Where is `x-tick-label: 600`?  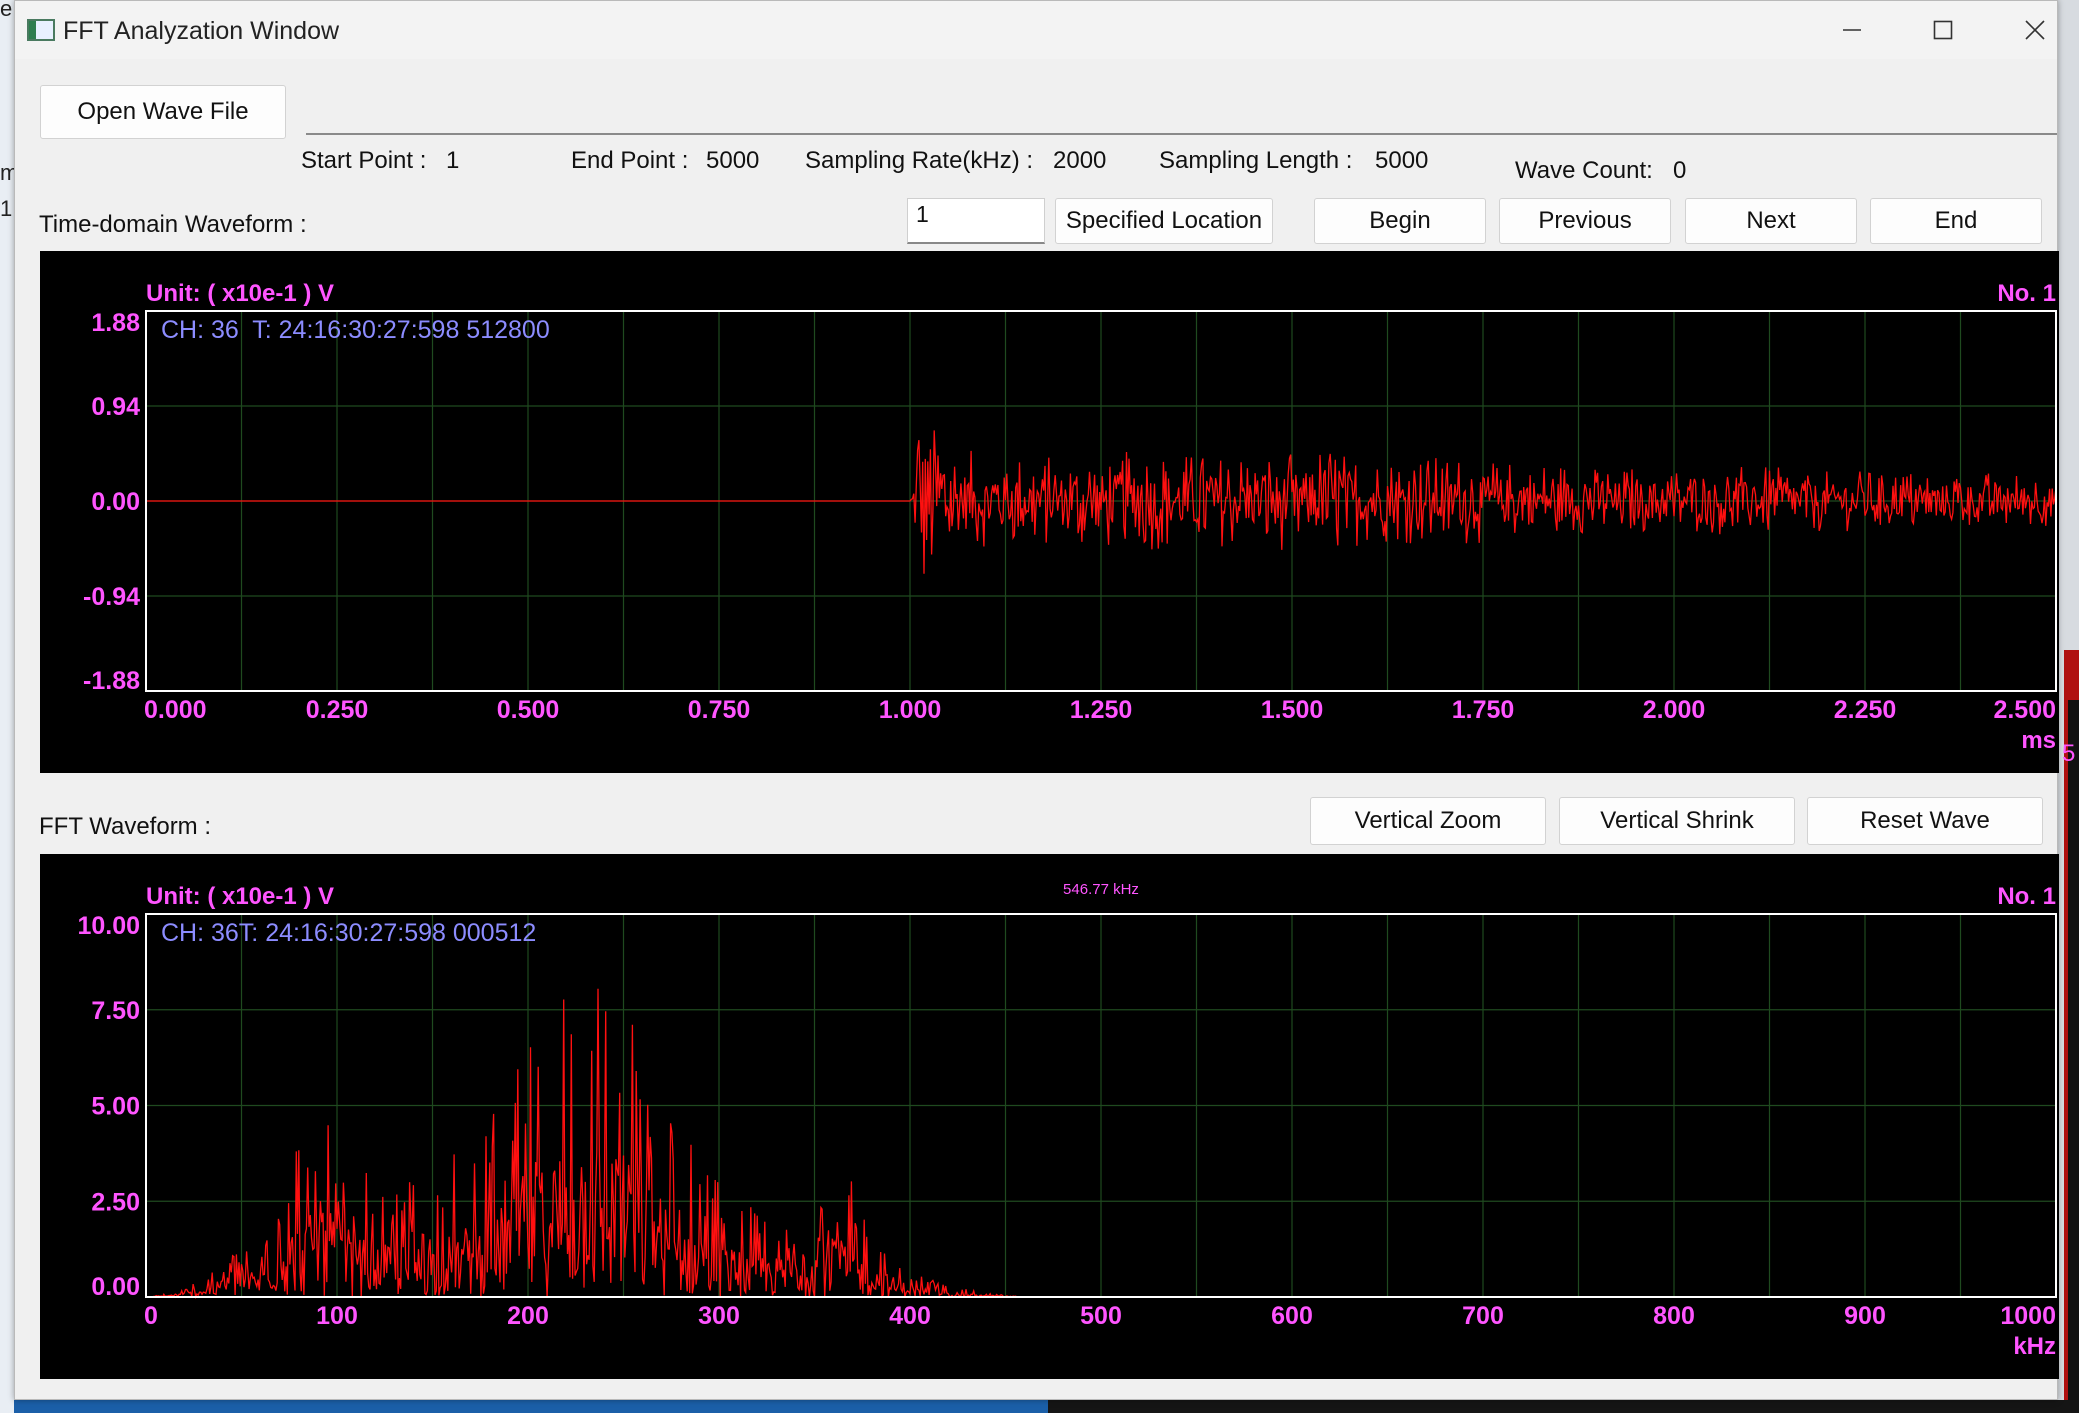 x-tick-label: 600 is located at coordinates (1292, 1316).